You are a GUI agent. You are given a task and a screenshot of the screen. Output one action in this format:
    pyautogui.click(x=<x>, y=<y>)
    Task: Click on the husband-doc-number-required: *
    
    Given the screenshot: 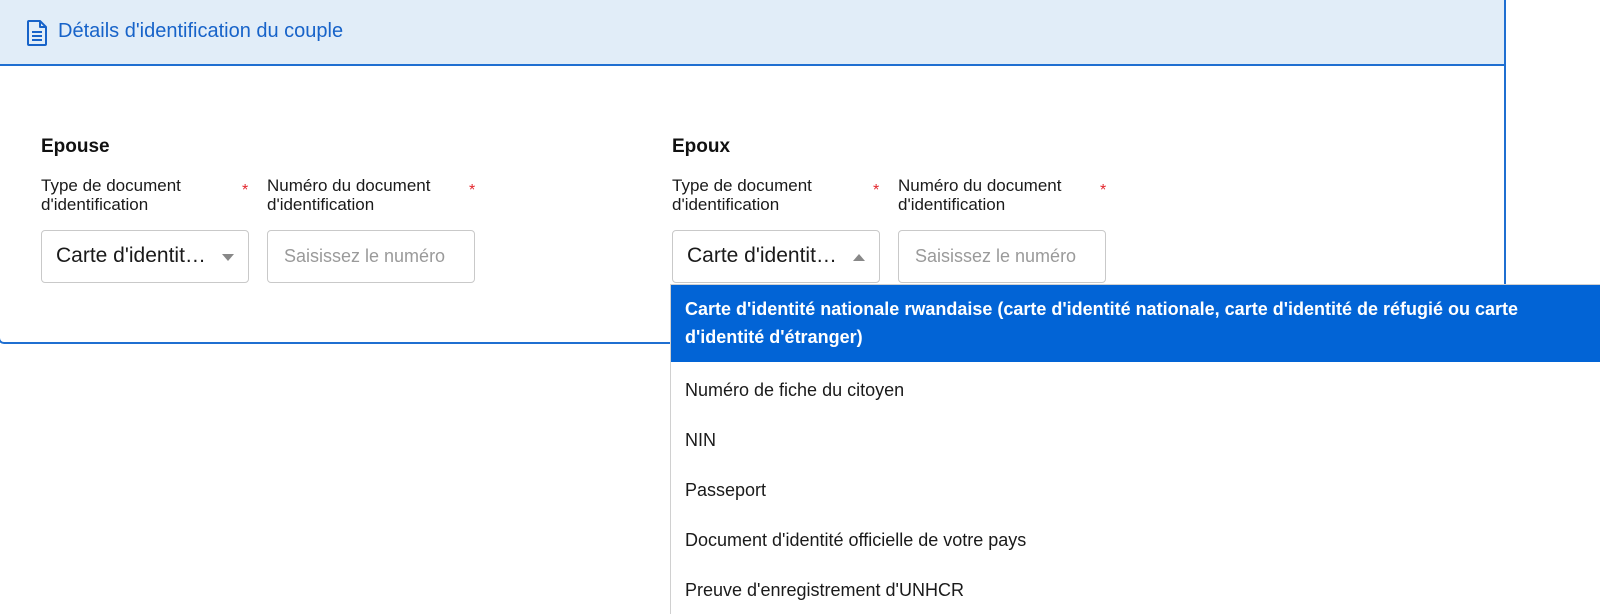 What is the action you would take?
    pyautogui.click(x=1103, y=190)
    